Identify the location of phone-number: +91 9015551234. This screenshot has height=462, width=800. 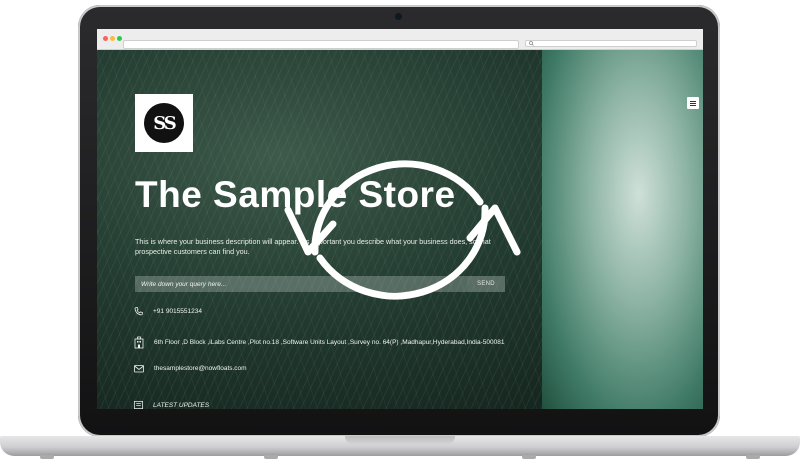
(177, 311).